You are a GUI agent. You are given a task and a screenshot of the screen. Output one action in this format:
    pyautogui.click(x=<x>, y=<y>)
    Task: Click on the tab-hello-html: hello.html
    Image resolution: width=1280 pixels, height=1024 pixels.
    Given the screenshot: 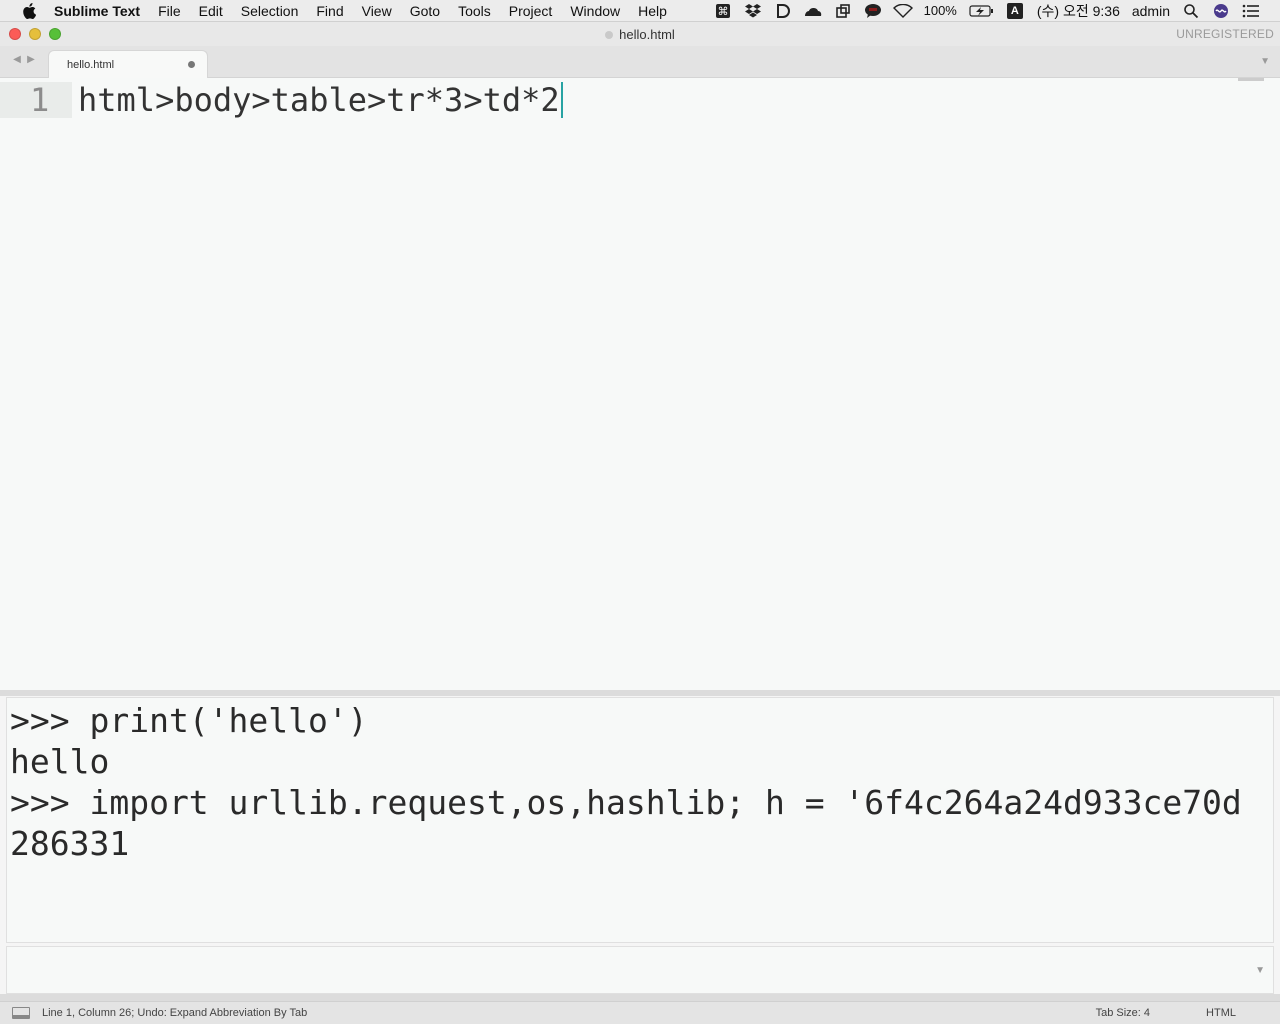 What is the action you would take?
    pyautogui.click(x=128, y=64)
    